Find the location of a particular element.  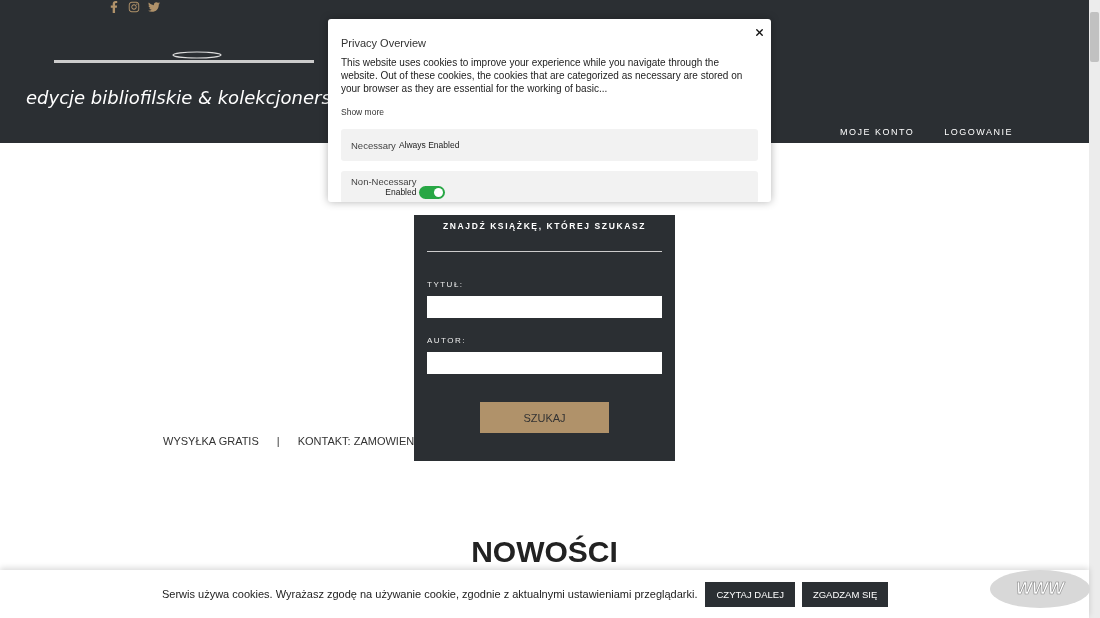

info-text: | is located at coordinates (278, 441).